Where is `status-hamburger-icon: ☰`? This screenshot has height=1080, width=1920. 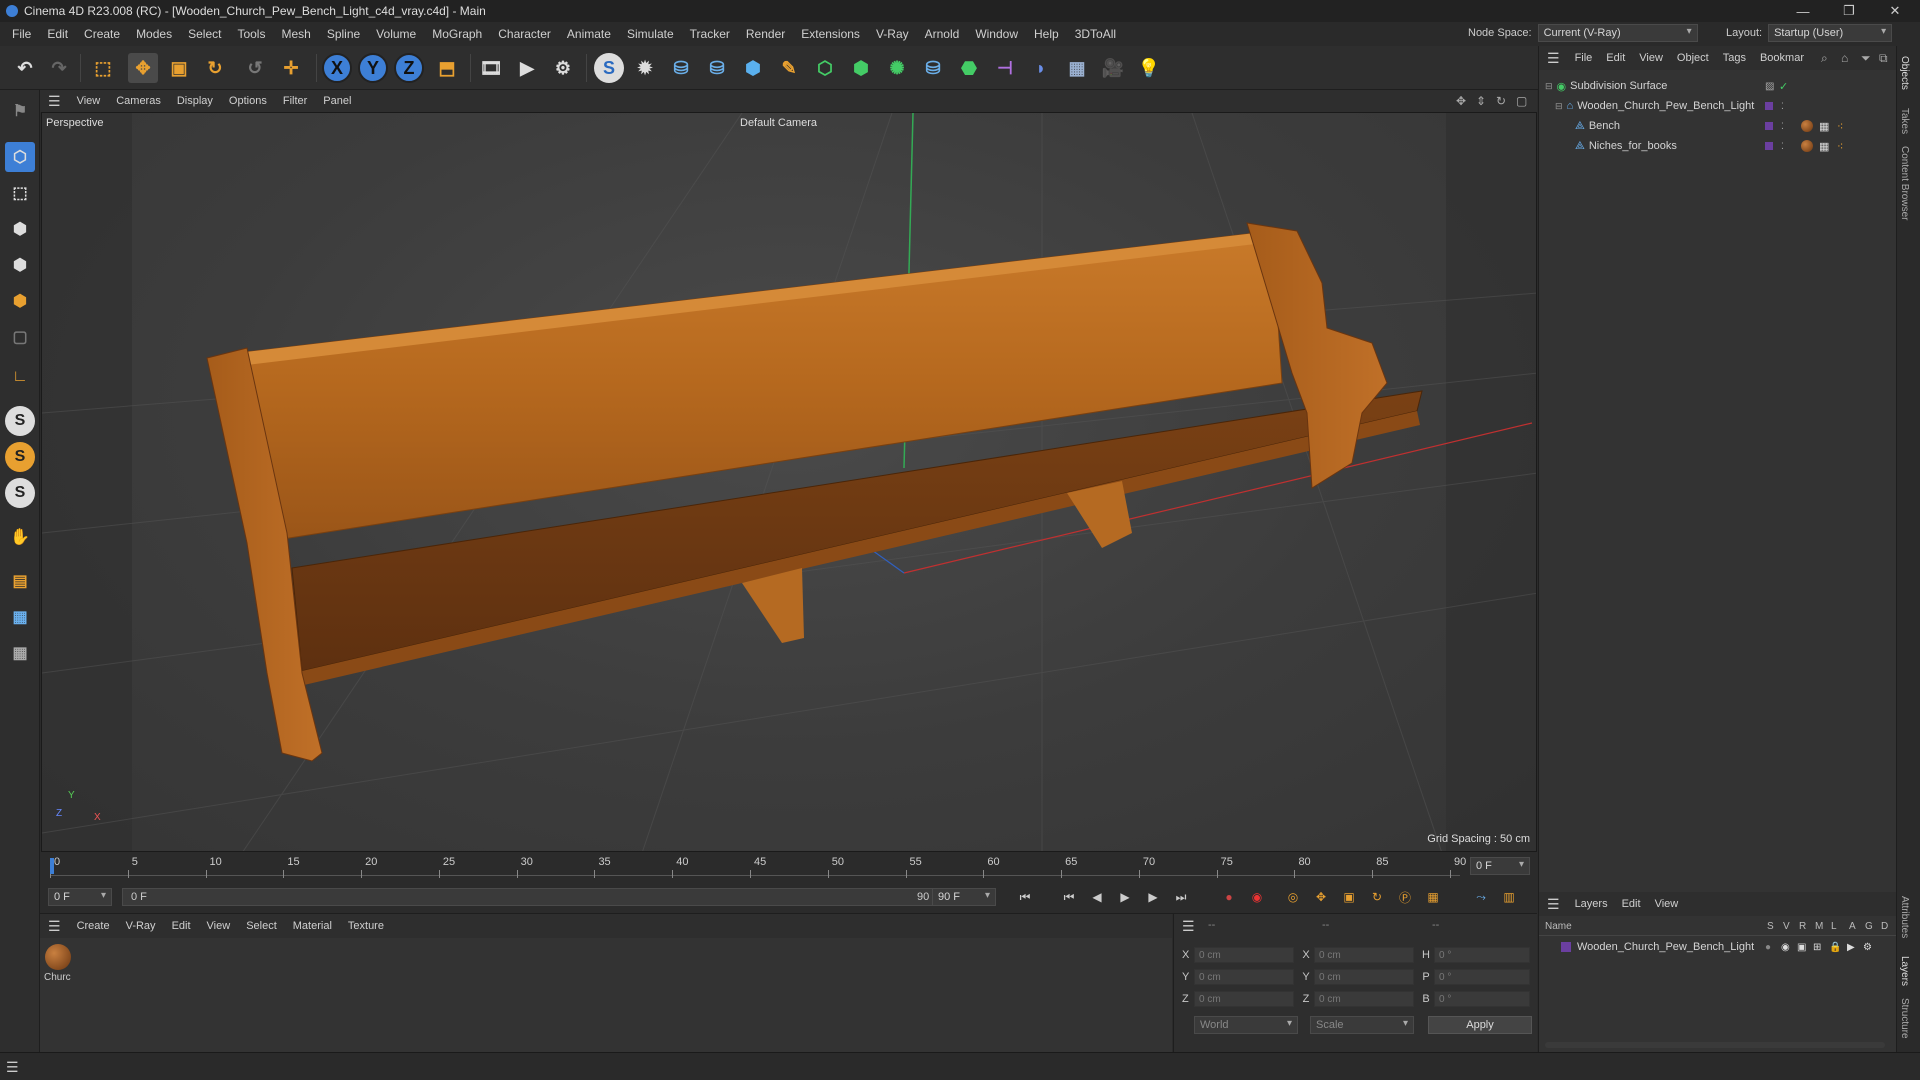
status-hamburger-icon: ☰ is located at coordinates (12, 1067).